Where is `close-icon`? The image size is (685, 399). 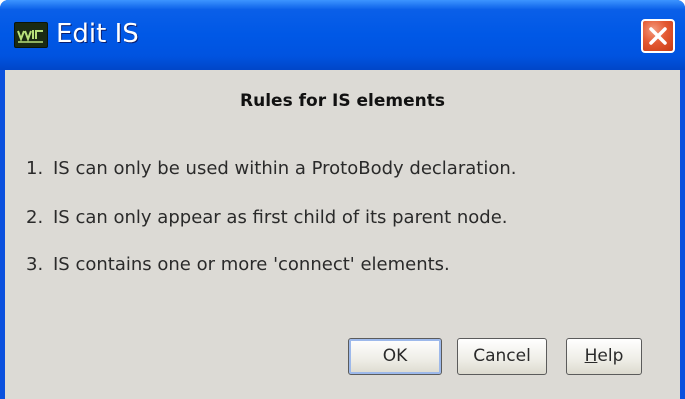
close-icon is located at coordinates (658, 36).